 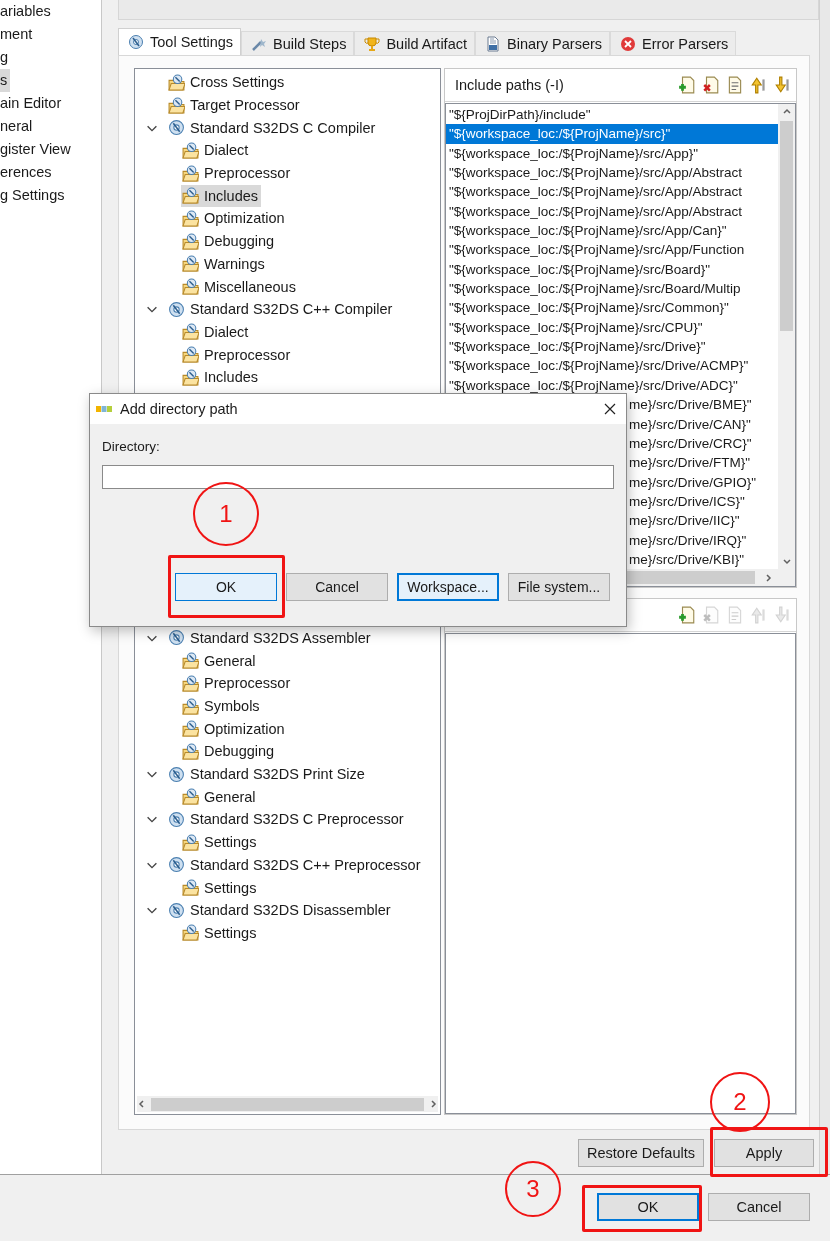 What do you see at coordinates (37, 149) in the screenshot?
I see `sidebar-item: gister View` at bounding box center [37, 149].